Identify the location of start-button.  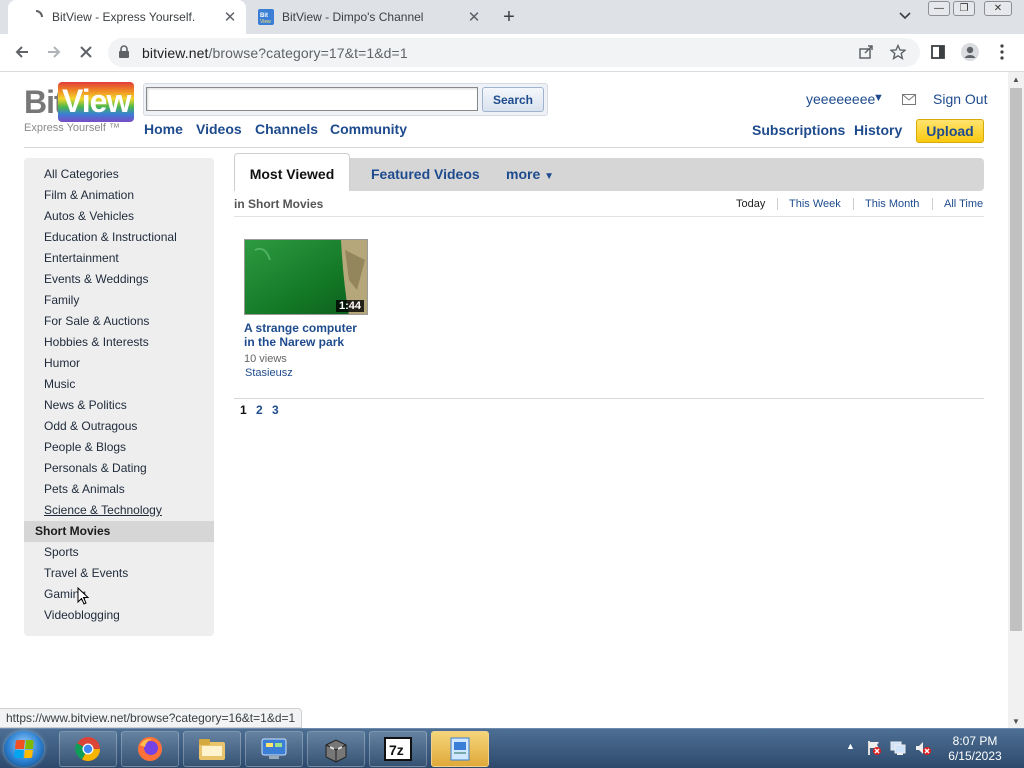
(24, 749).